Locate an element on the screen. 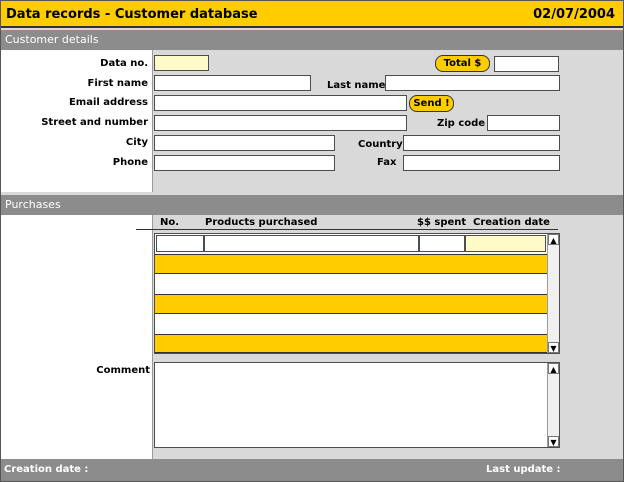 This screenshot has width=624, height=482. comment-label: Comment is located at coordinates (123, 370).